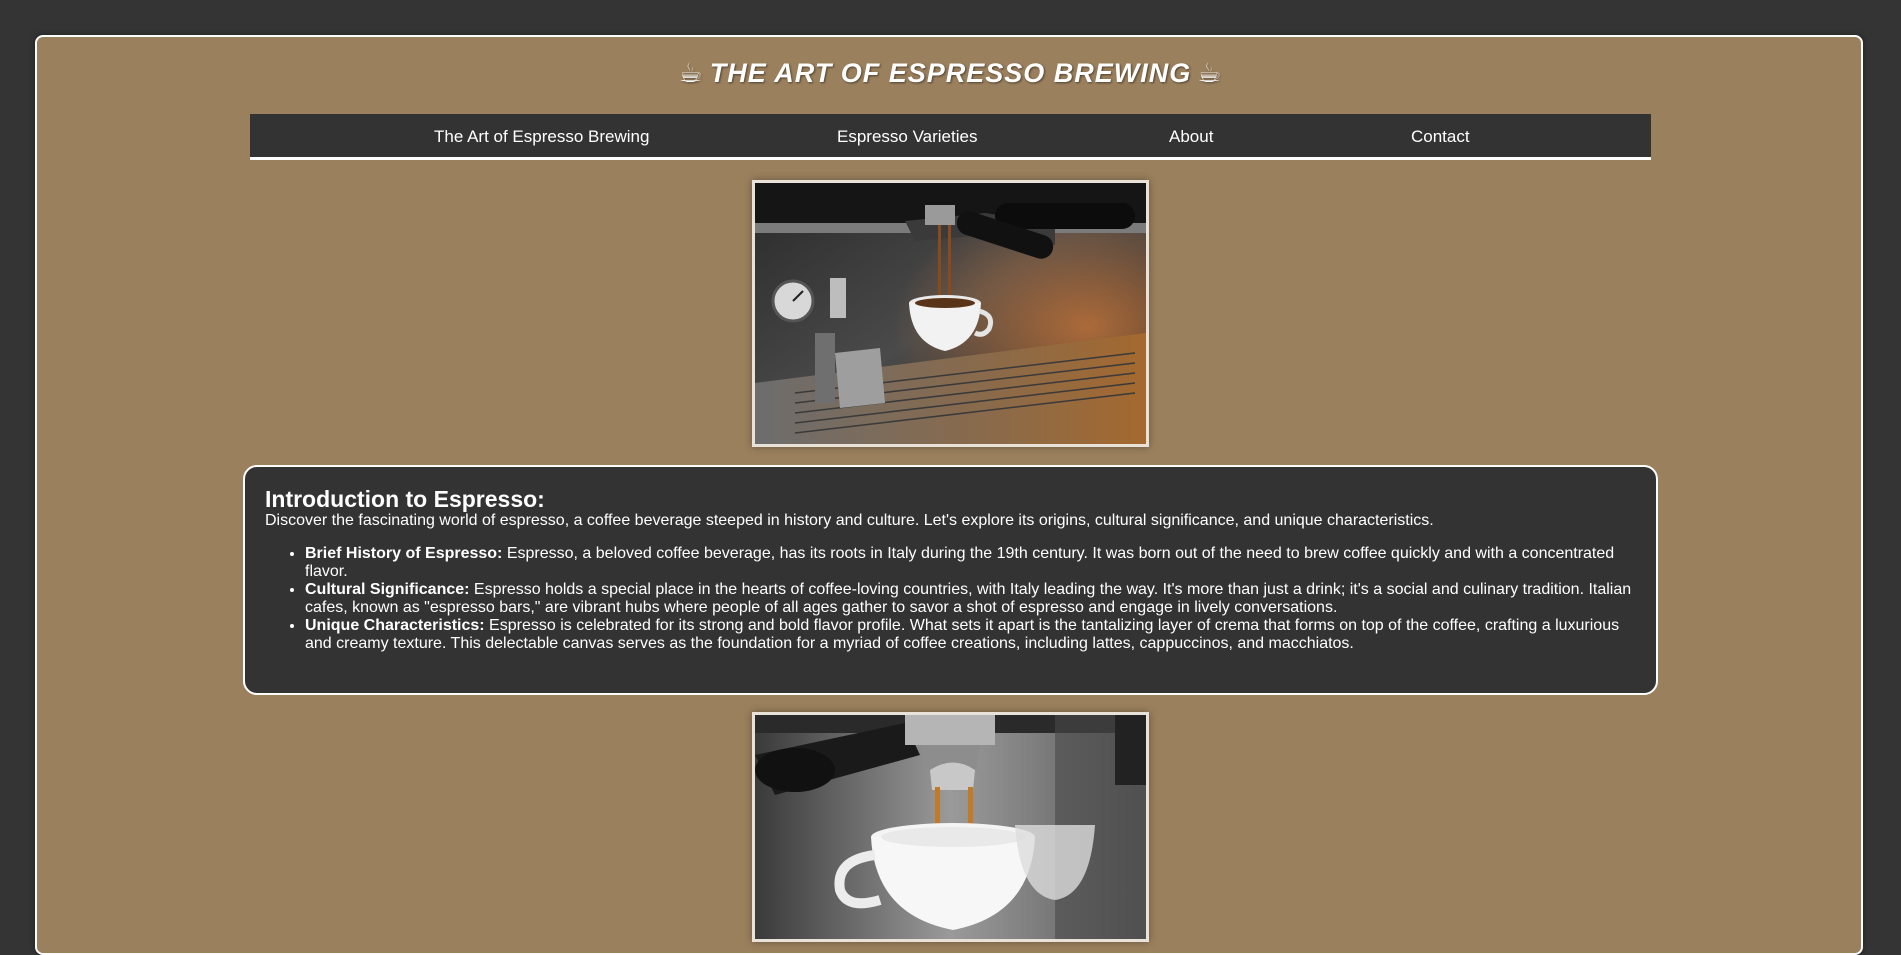 The width and height of the screenshot is (1901, 955). Describe the element at coordinates (950, 827) in the screenshot. I see `espresso-pour-photo` at that location.